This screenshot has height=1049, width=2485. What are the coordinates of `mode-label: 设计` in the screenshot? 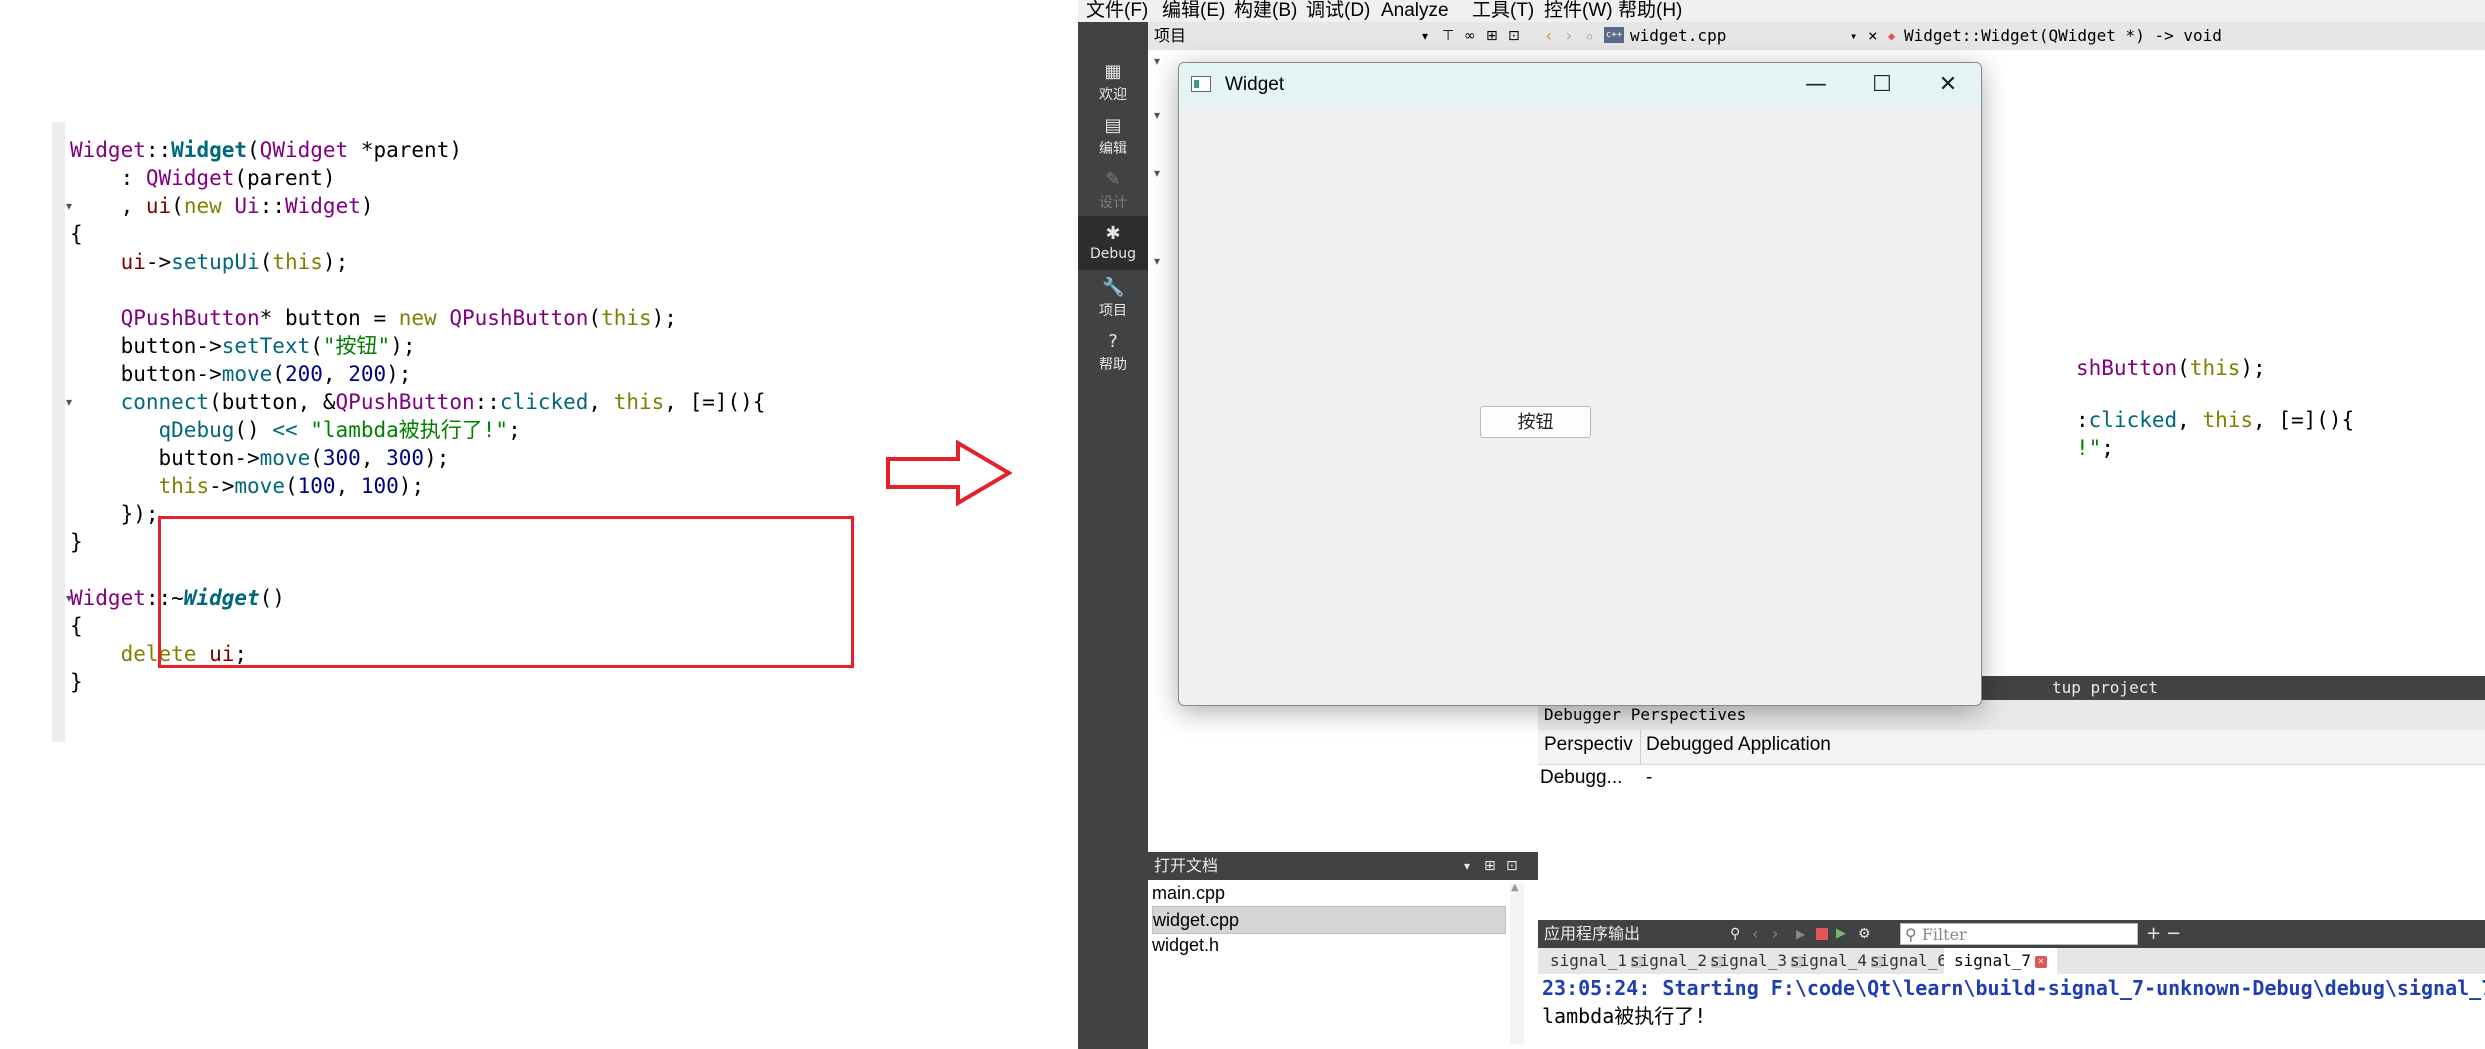 It's located at (1113, 203).